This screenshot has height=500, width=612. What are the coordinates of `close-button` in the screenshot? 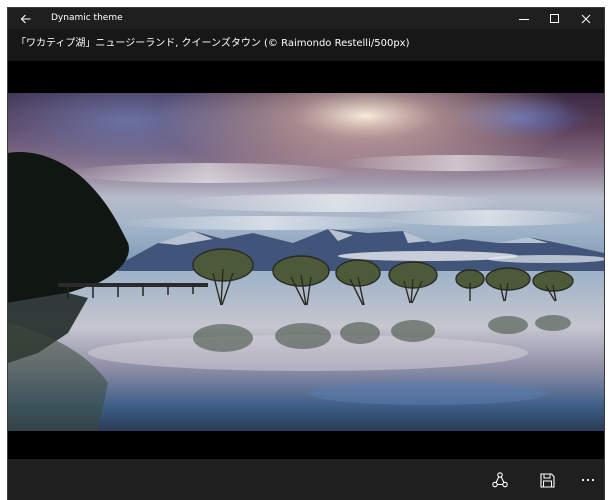 It's located at (586, 18).